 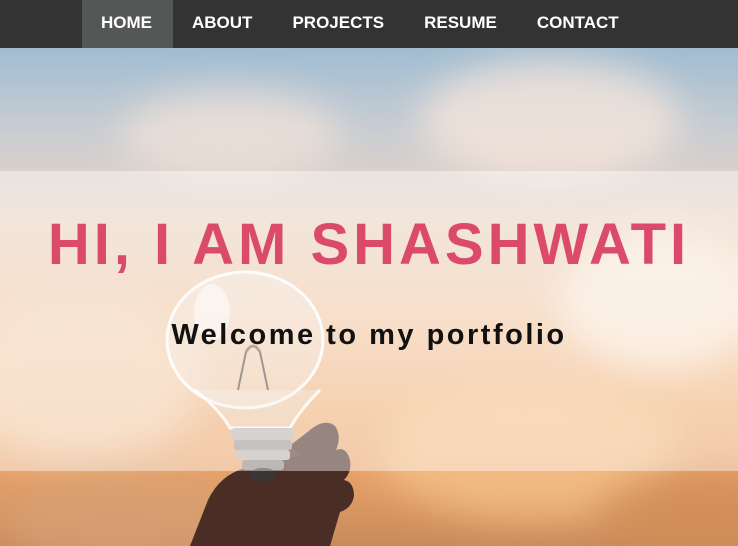 I want to click on nav-item-resume: RESUME, so click(x=461, y=24).